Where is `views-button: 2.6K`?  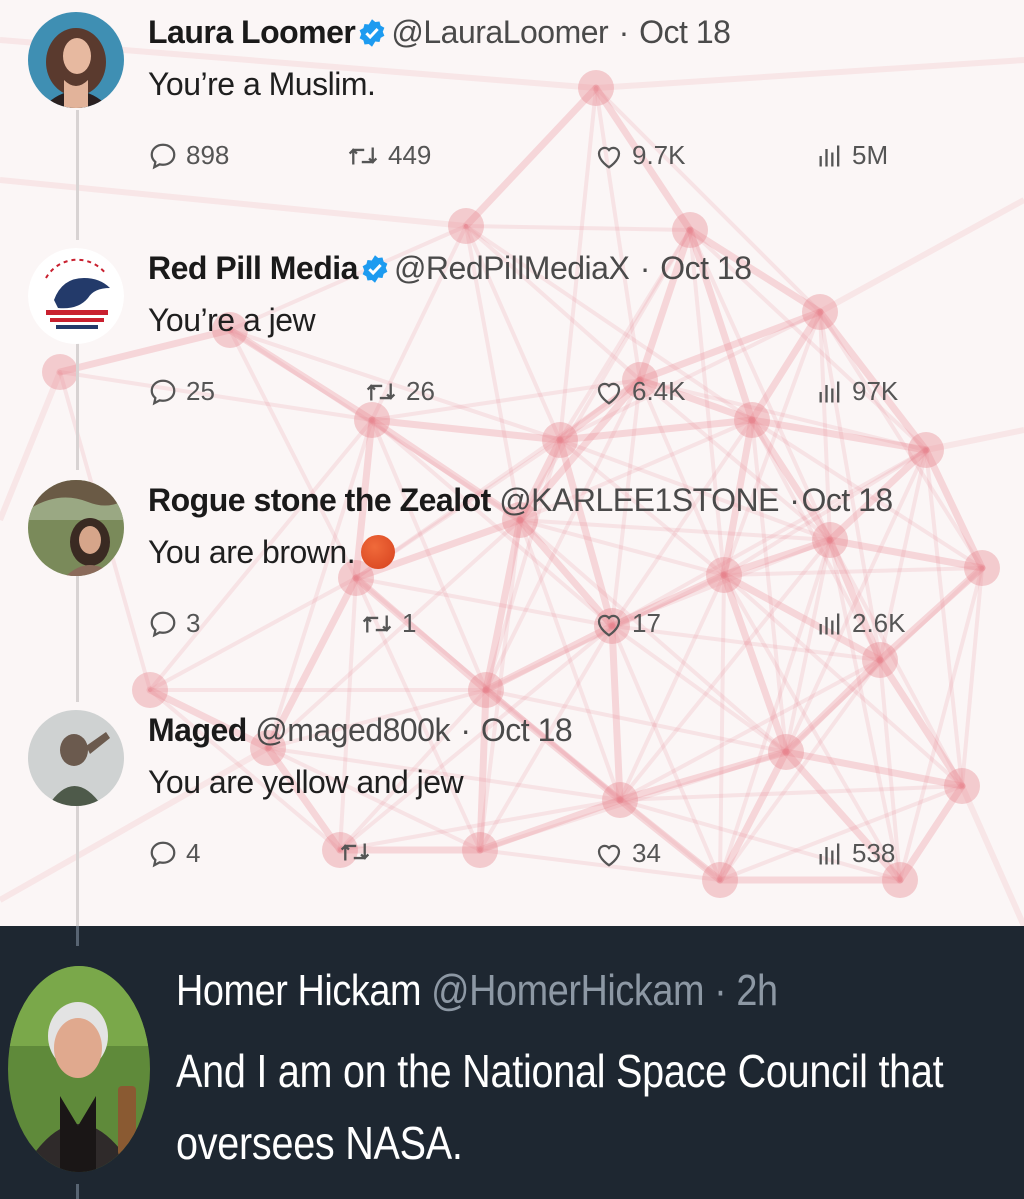
views-button: 2.6K is located at coordinates (861, 623).